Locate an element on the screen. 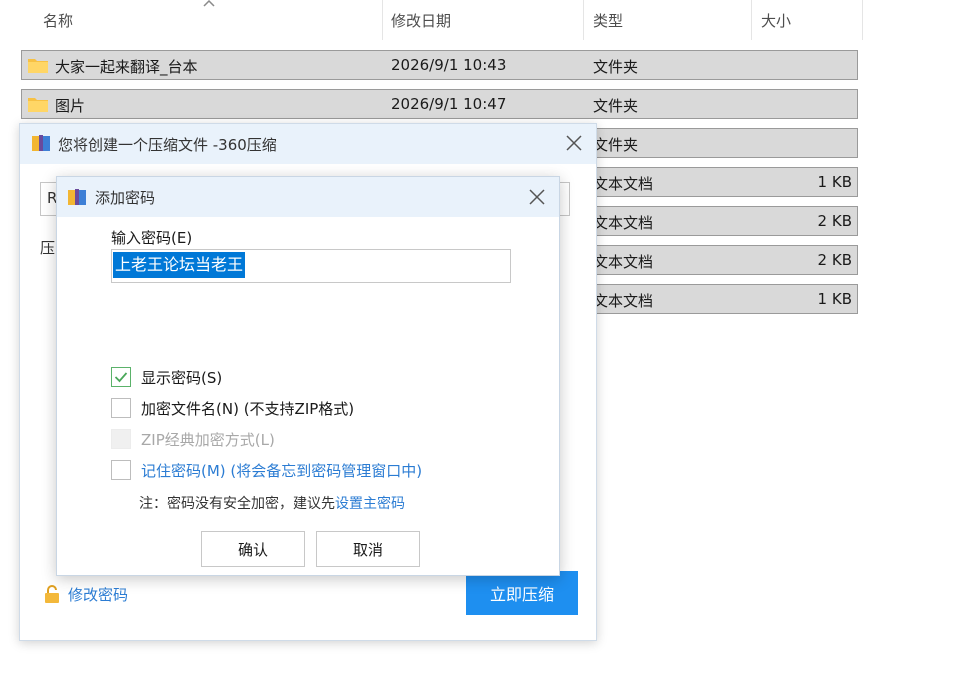 Image resolution: width=960 pixels, height=695 pixels. checkmark-icon is located at coordinates (121, 377).